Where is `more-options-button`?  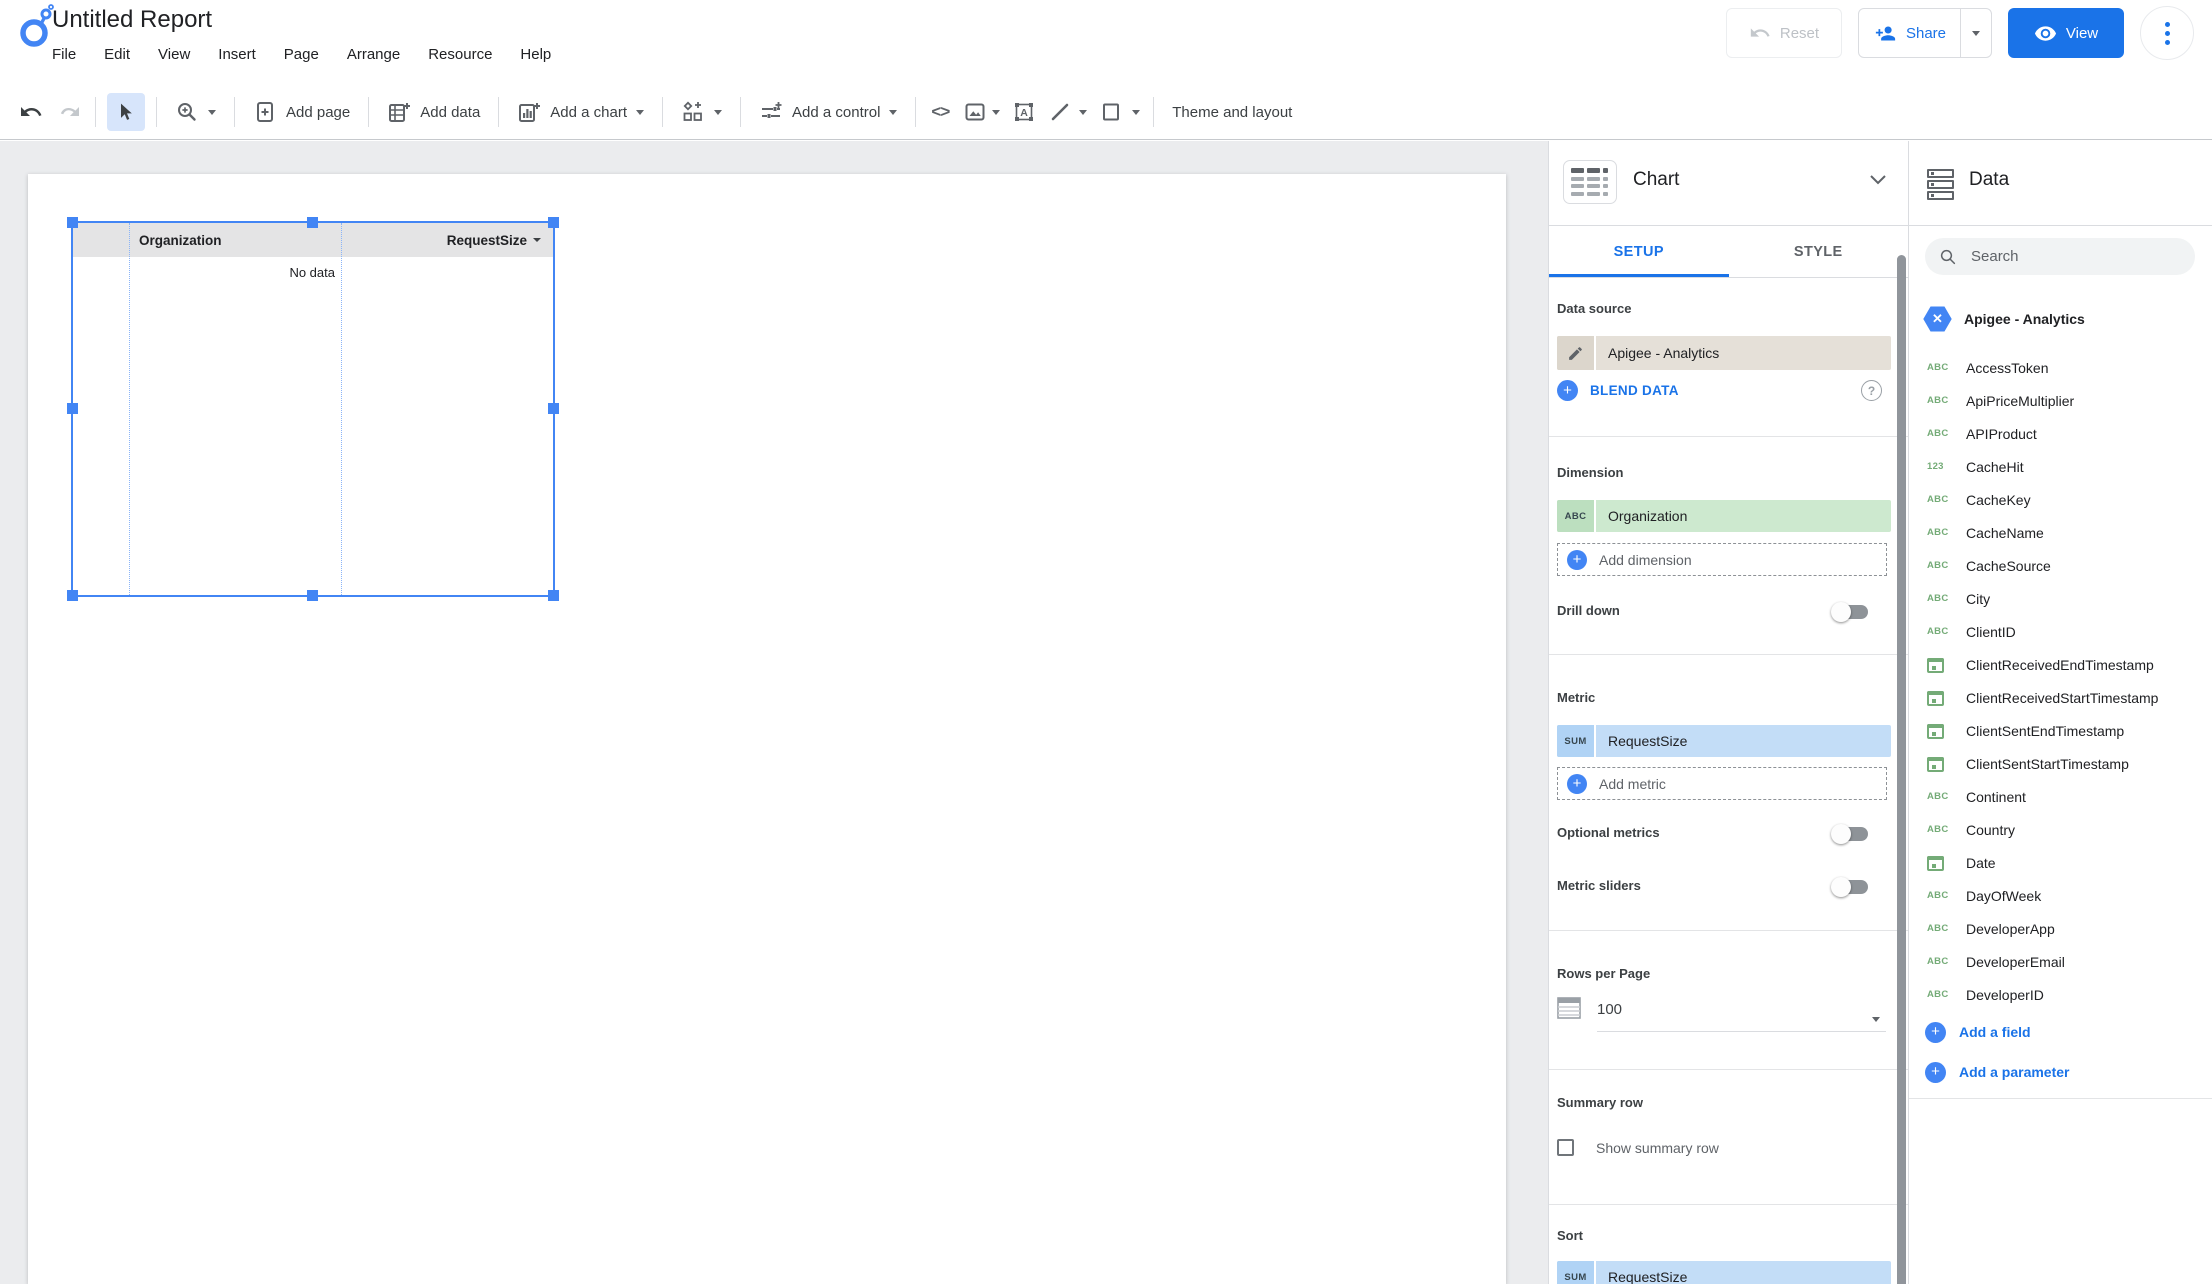 more-options-button is located at coordinates (2167, 33).